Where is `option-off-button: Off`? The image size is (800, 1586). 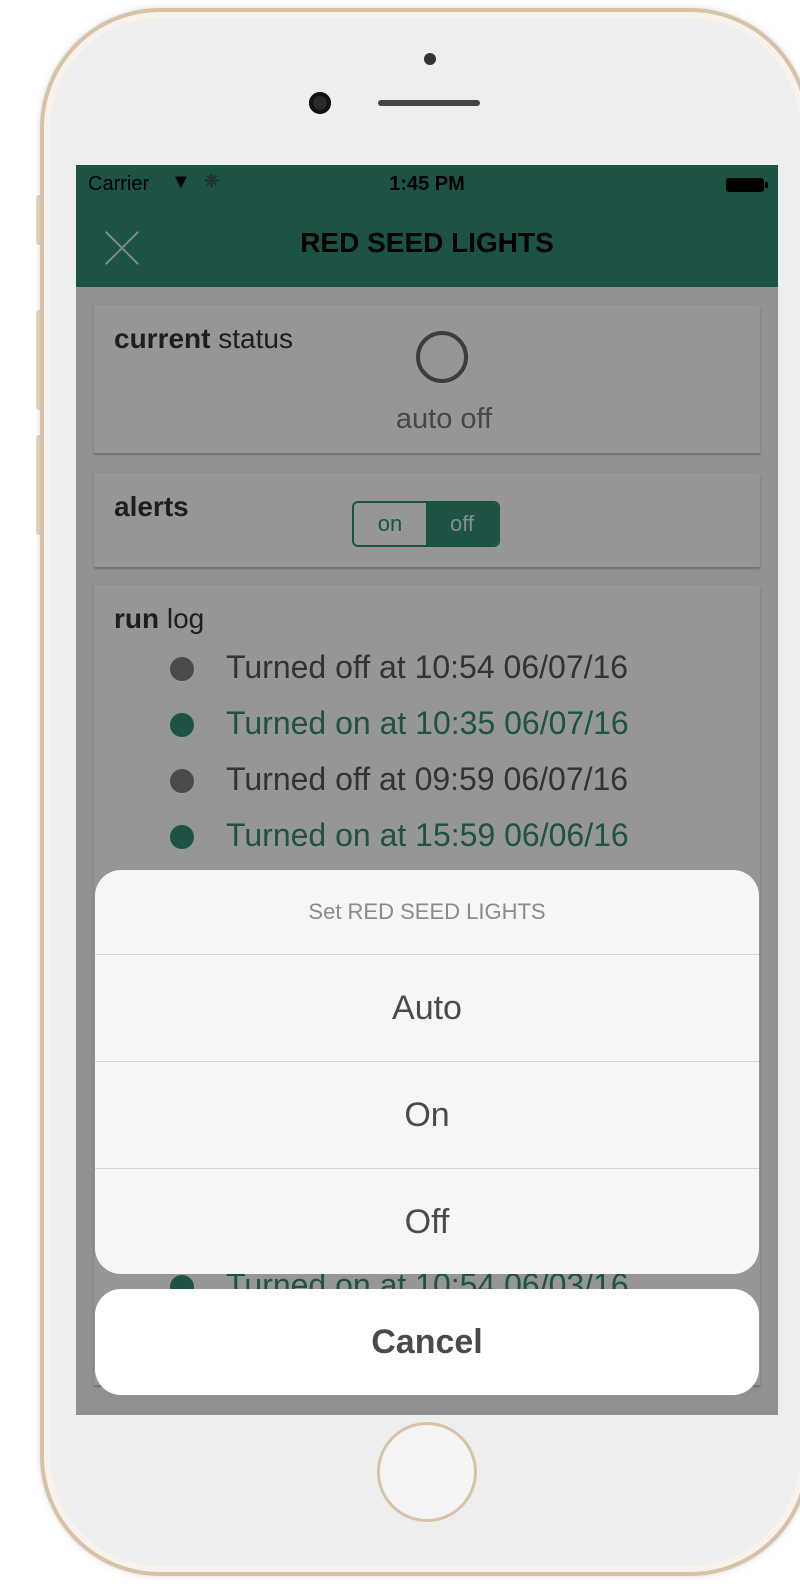
option-off-button: Off is located at coordinates (427, 1221).